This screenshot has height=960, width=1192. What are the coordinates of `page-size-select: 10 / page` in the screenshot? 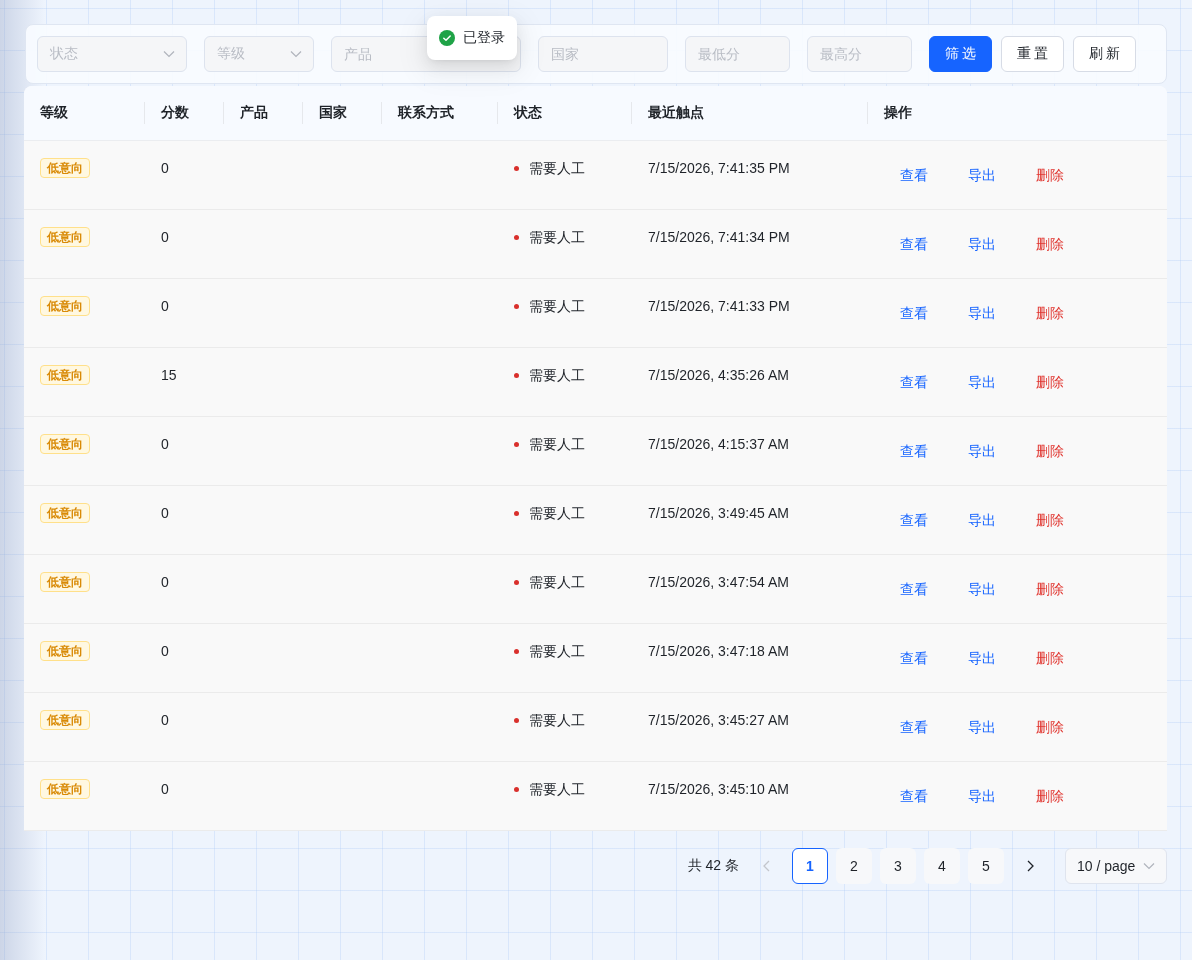 It's located at (1116, 866).